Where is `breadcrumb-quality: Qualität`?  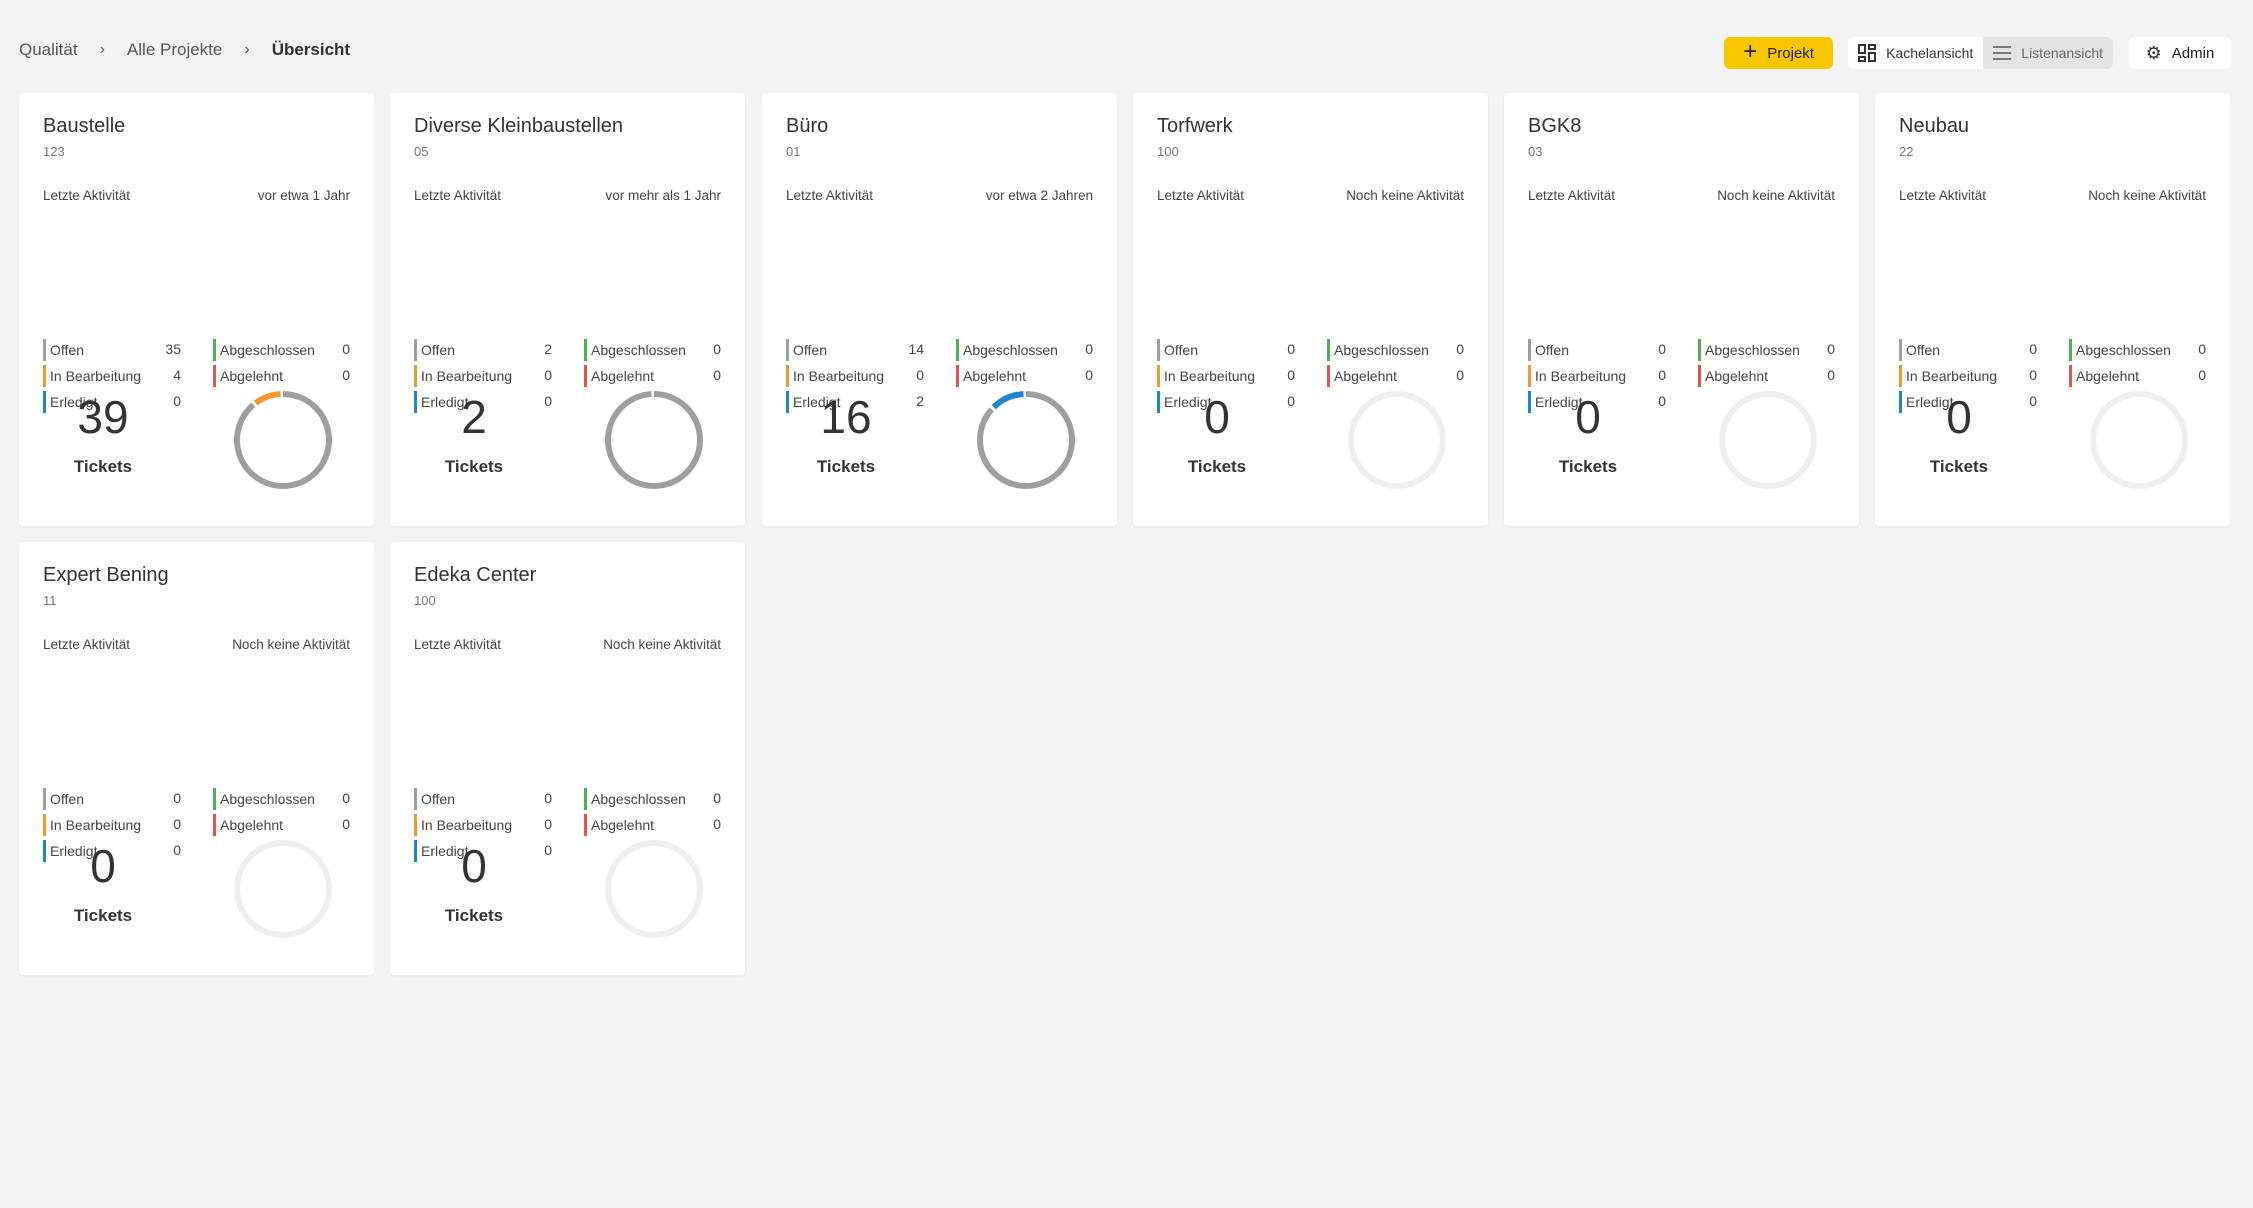
breadcrumb-quality: Qualität is located at coordinates (48, 50).